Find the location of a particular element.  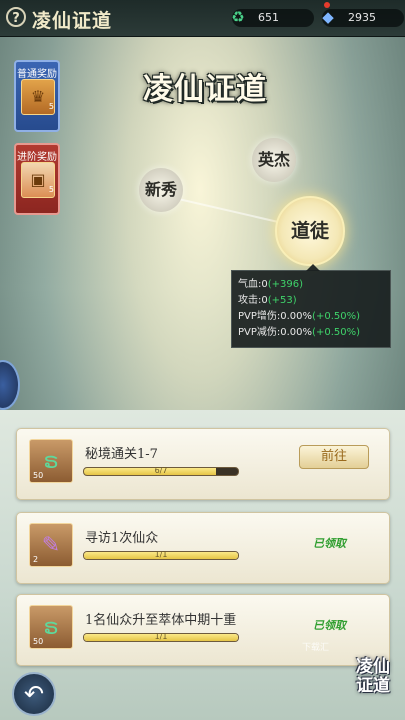

tooltip-row-hp: 气血:0(+396) is located at coordinates (311, 285).